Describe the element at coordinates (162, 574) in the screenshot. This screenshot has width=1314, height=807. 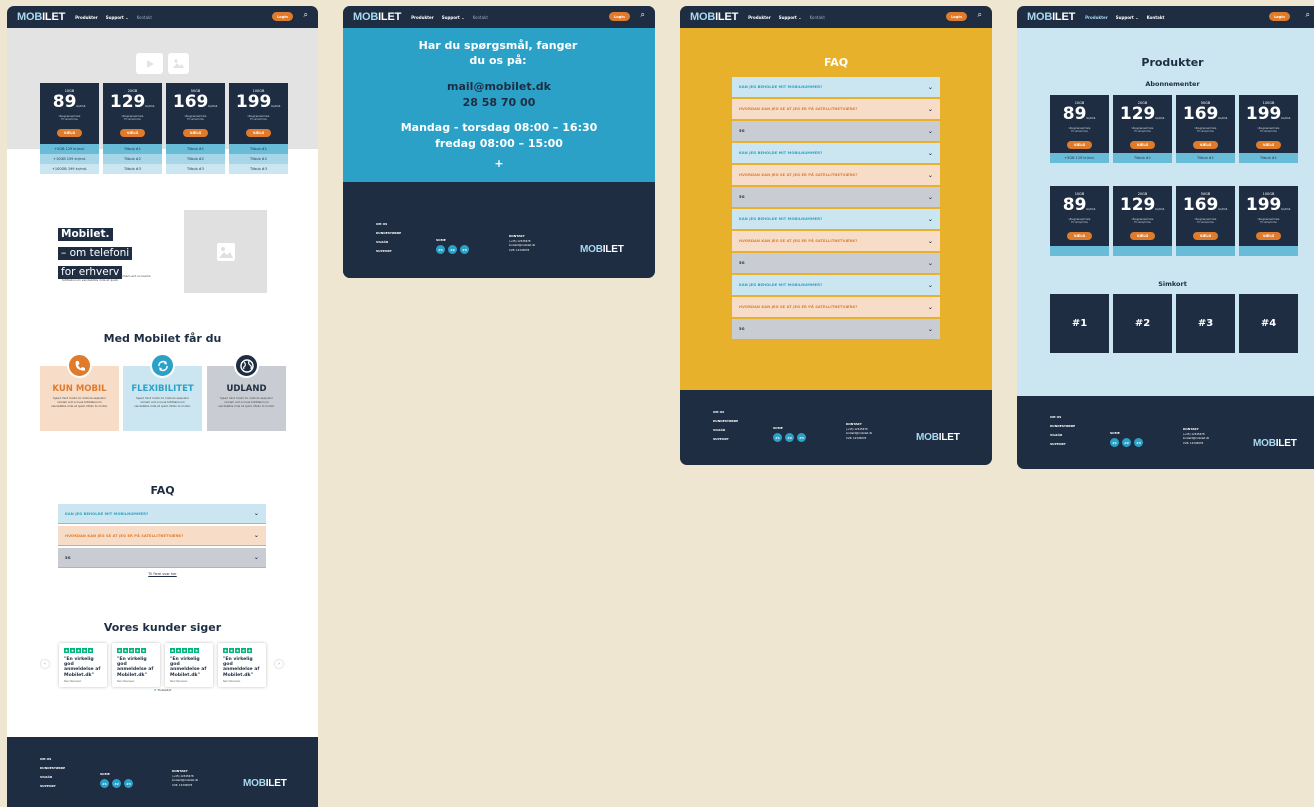
I see `faq-more-link: Til flere svar her` at that location.